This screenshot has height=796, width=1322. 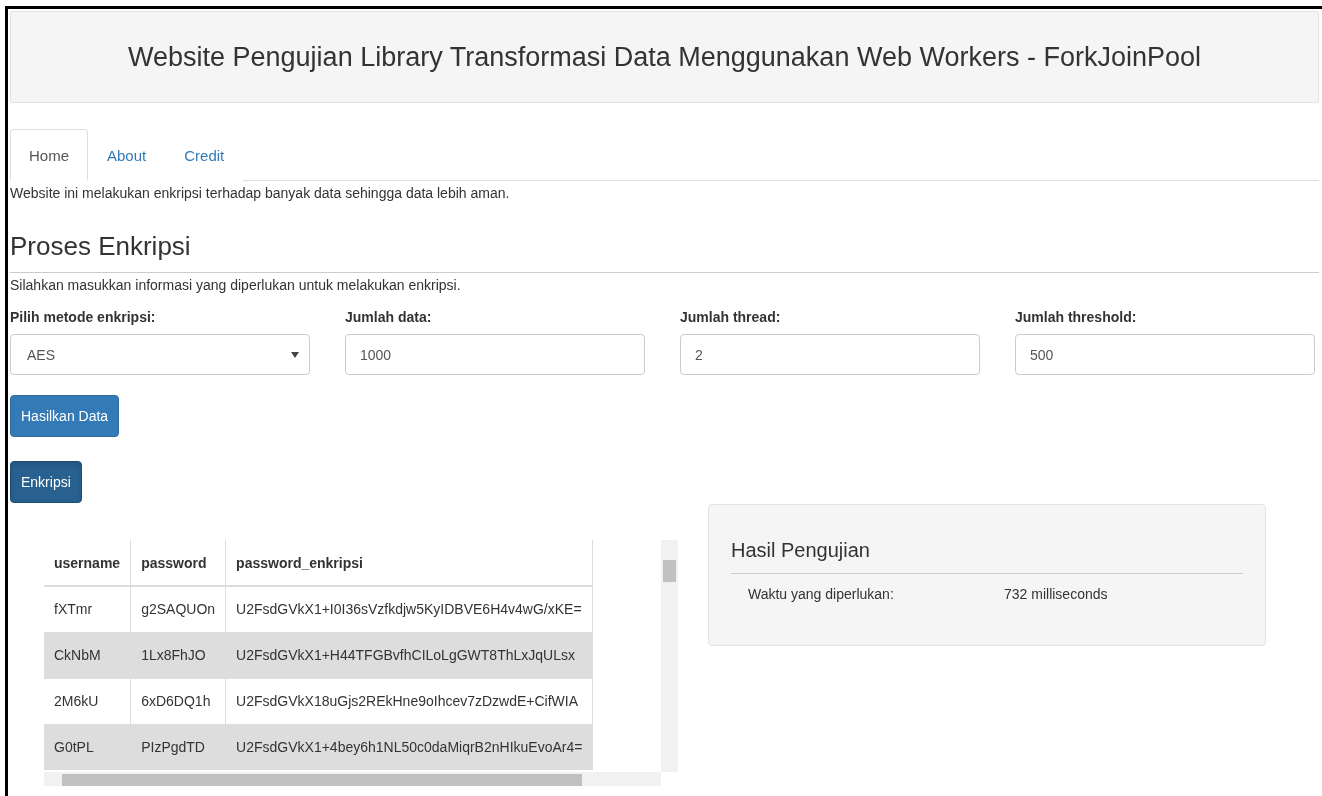 I want to click on result-label: Waktu yang diperlukan:, so click(x=821, y=594).